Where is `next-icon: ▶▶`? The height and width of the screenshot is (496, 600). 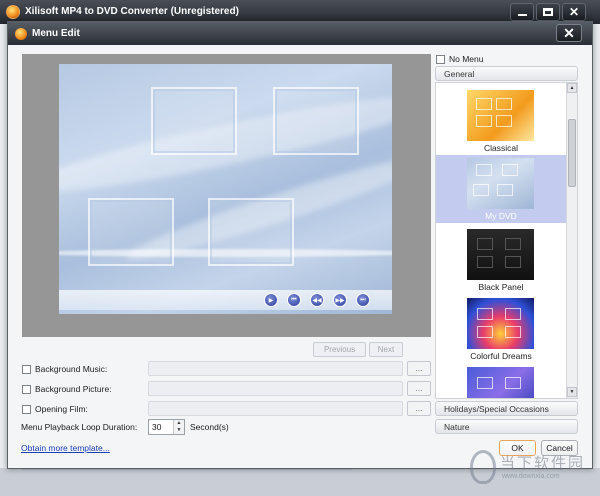
next-icon: ▶▶ is located at coordinates (340, 300).